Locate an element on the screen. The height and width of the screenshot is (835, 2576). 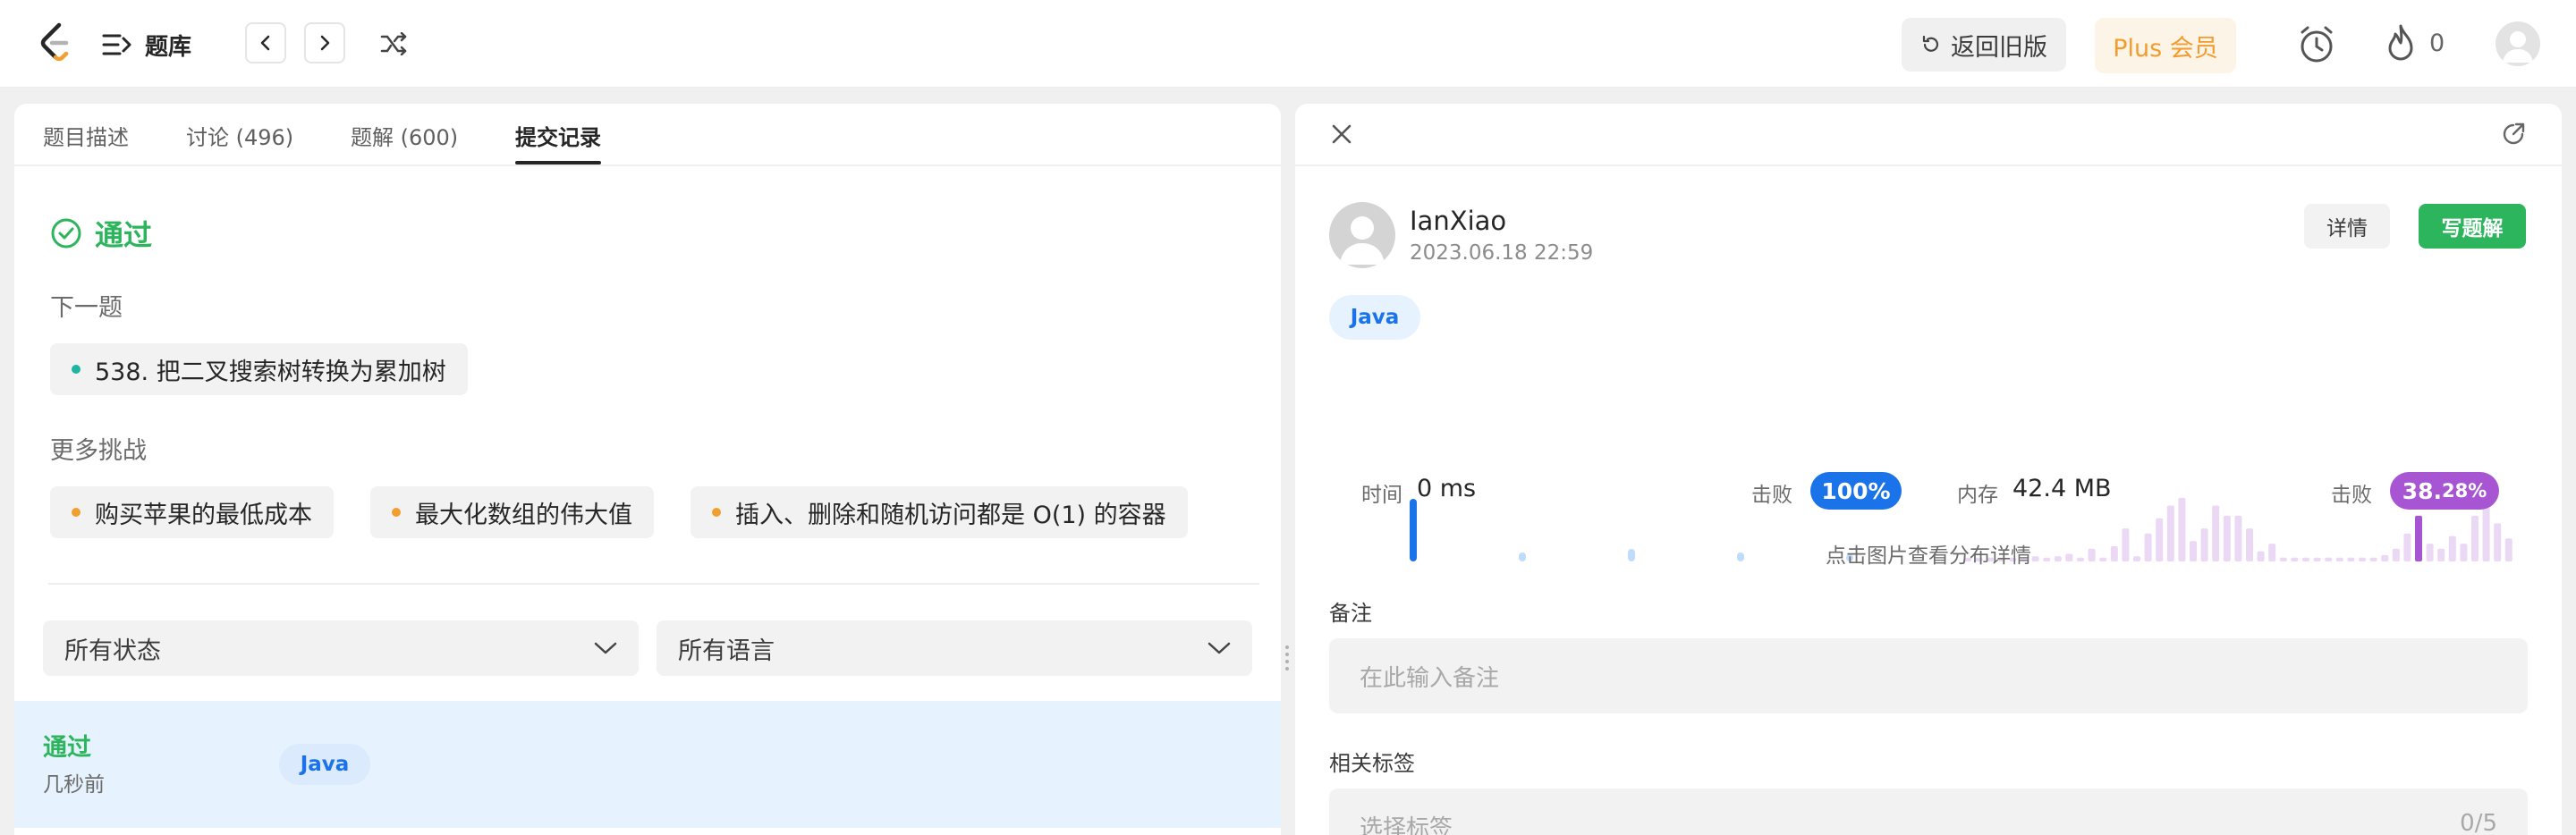
memory-beat-frac: 28% is located at coordinates (2464, 491).